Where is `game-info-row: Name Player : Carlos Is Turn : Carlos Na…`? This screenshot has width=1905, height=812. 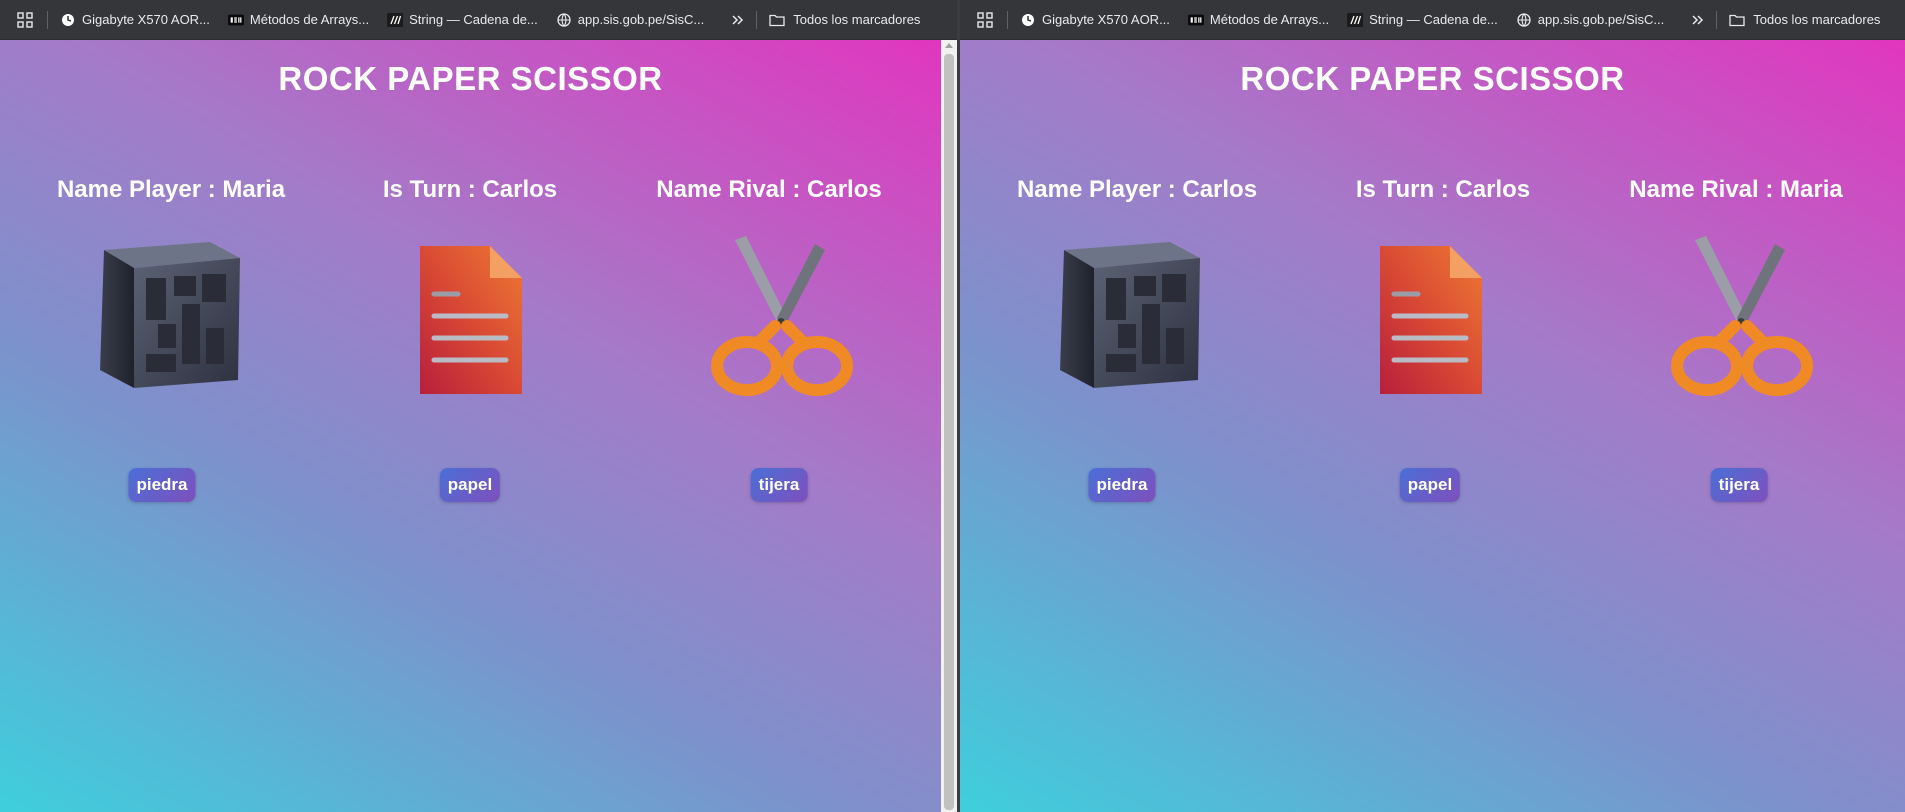
game-info-row: Name Player : Carlos Is Turn : Carlos Na… is located at coordinates (1432, 196).